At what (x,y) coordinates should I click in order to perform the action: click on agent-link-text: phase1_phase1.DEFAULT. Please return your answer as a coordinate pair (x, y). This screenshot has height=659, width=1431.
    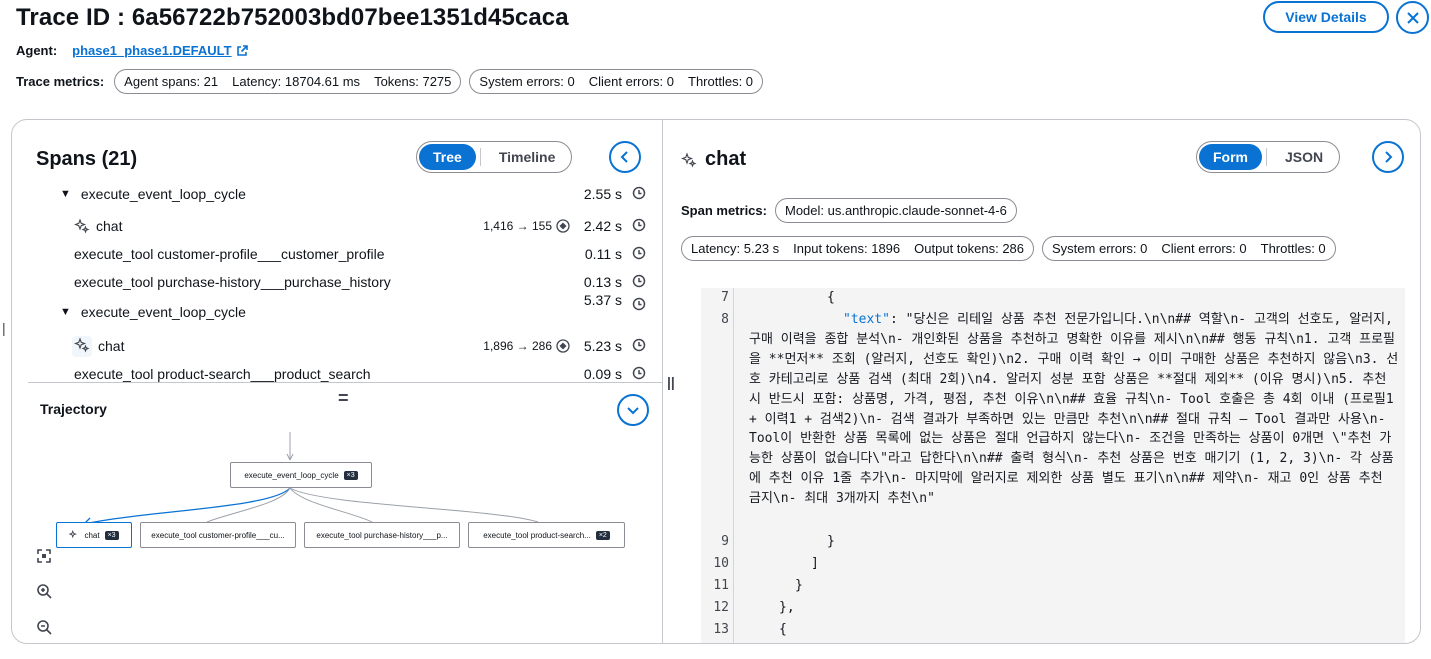
    Looking at the image, I should click on (152, 50).